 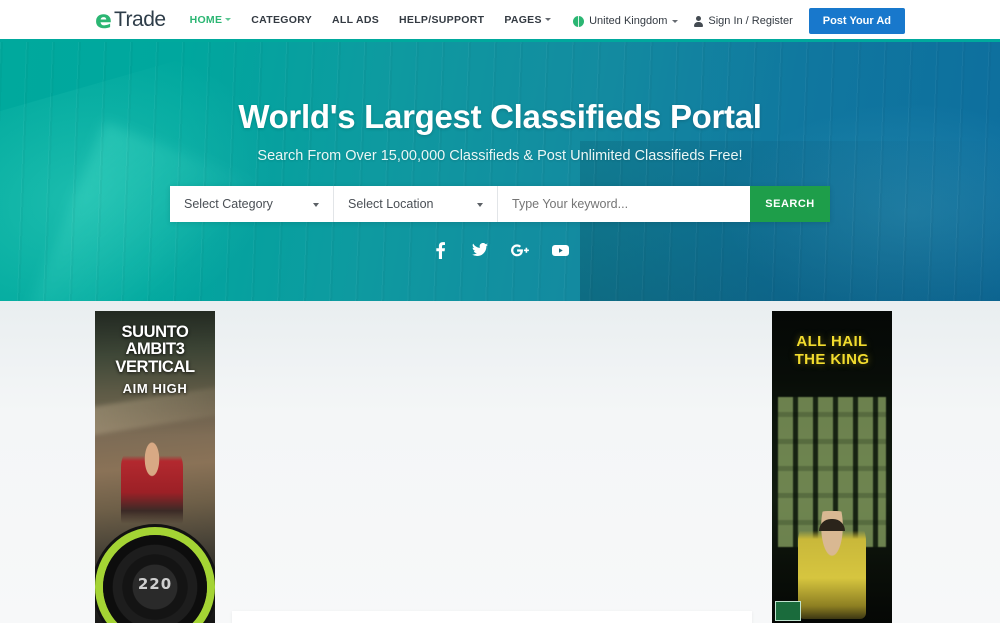 I want to click on sign-in-register-label: Sign In / Register, so click(x=750, y=21).